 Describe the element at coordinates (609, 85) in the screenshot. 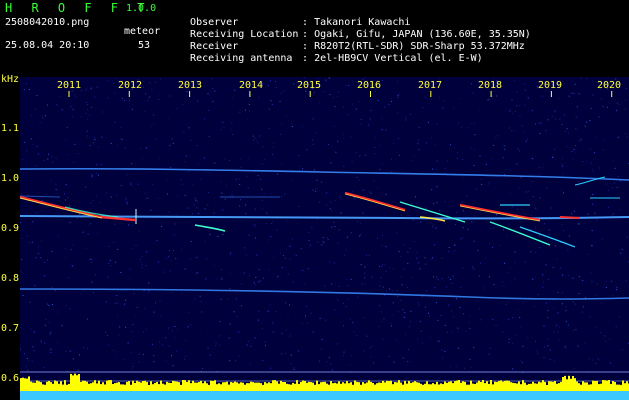

I see `x-tick-label: 2020` at that location.